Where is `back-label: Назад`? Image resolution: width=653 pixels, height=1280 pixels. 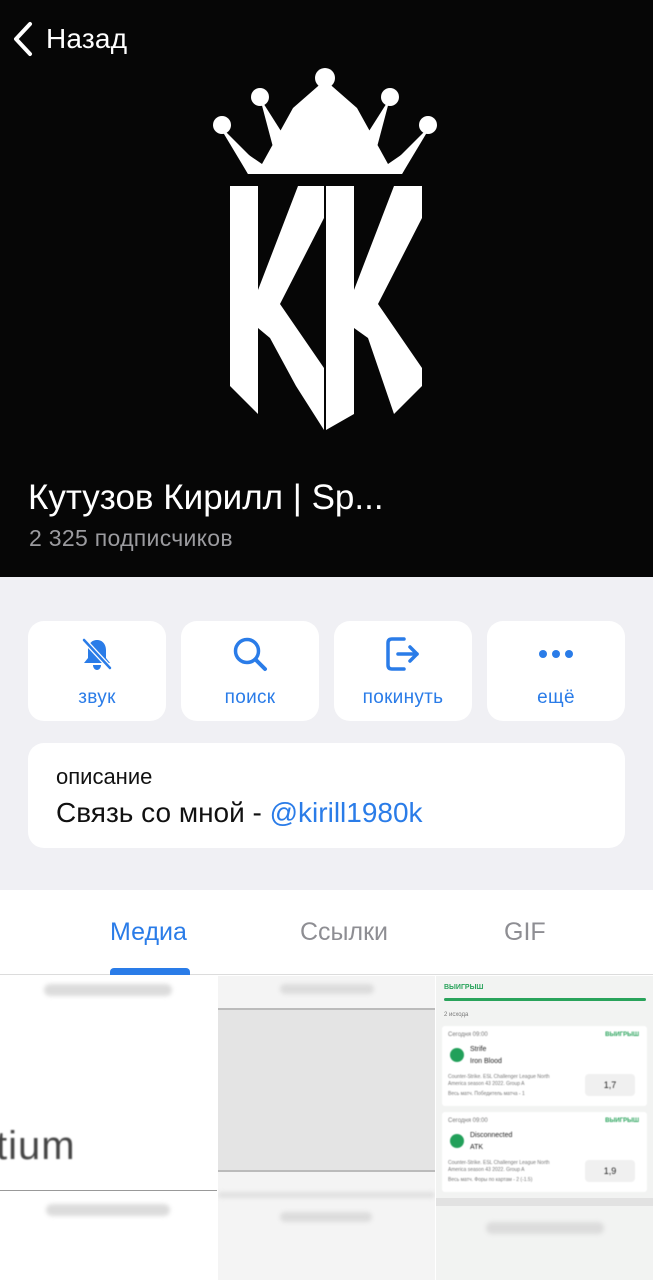 back-label: Назад is located at coordinates (87, 38).